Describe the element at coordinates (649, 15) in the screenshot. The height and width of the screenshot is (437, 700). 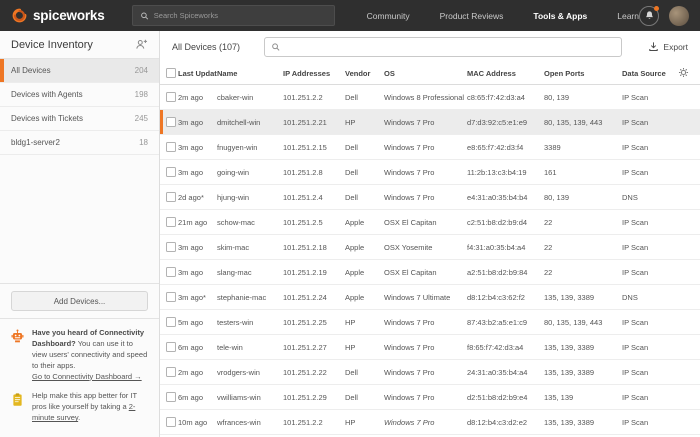
I see `notifications-button` at that location.